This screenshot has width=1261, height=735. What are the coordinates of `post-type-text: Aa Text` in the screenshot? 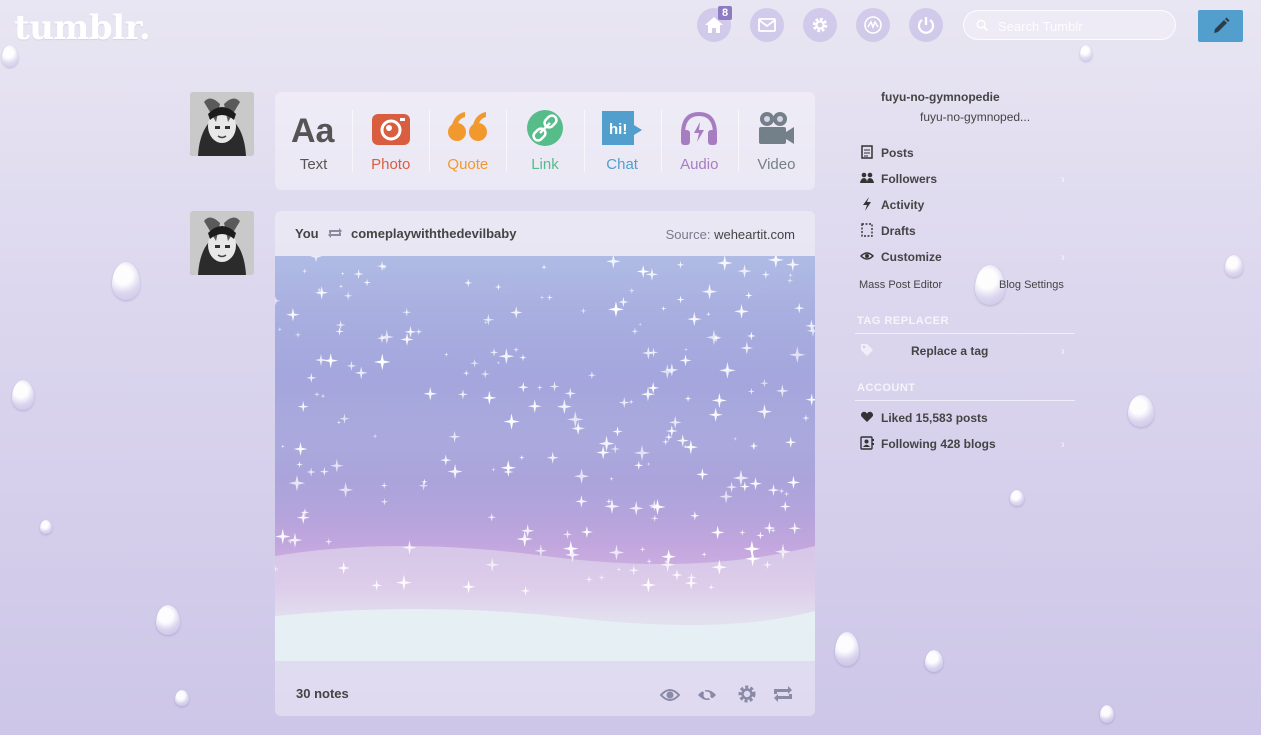 It's located at (313, 141).